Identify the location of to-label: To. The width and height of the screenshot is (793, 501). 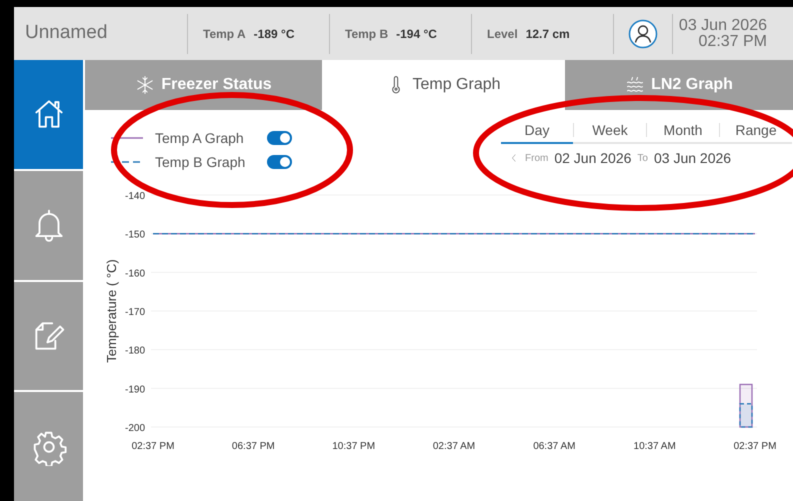
(642, 159).